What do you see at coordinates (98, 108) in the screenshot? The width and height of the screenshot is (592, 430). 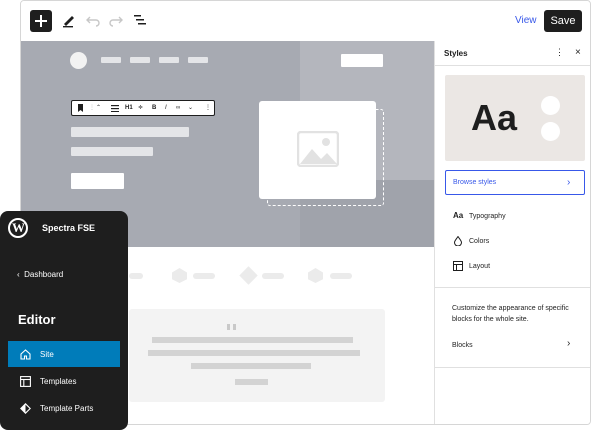 I see `move-arrows-icon: ⌃` at bounding box center [98, 108].